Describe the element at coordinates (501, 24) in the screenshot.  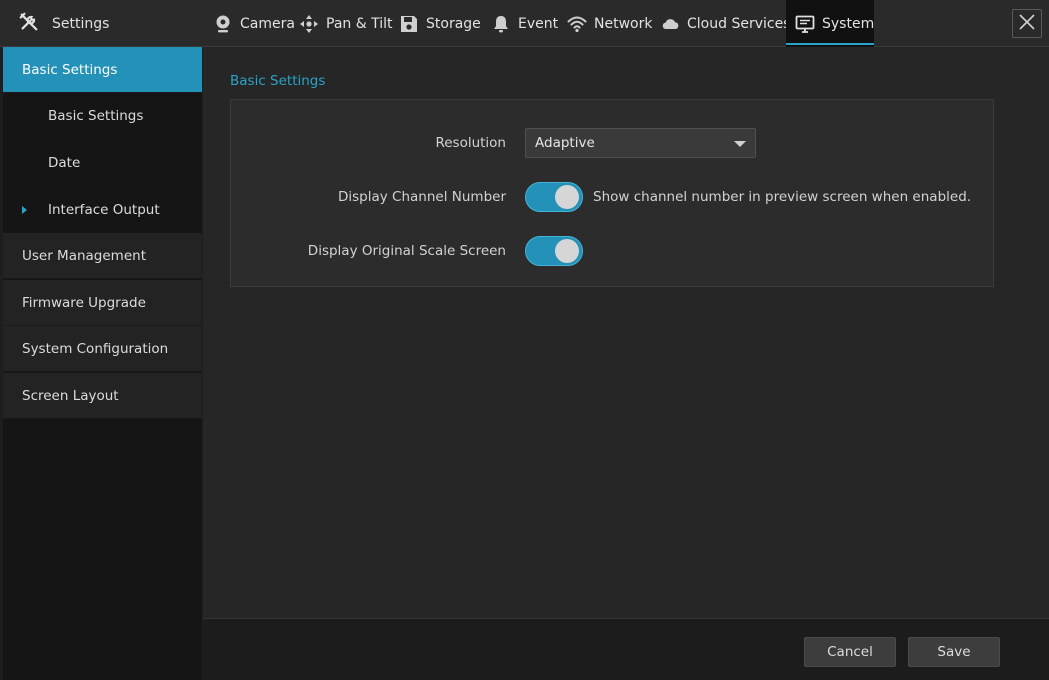
I see `bell-icon` at that location.